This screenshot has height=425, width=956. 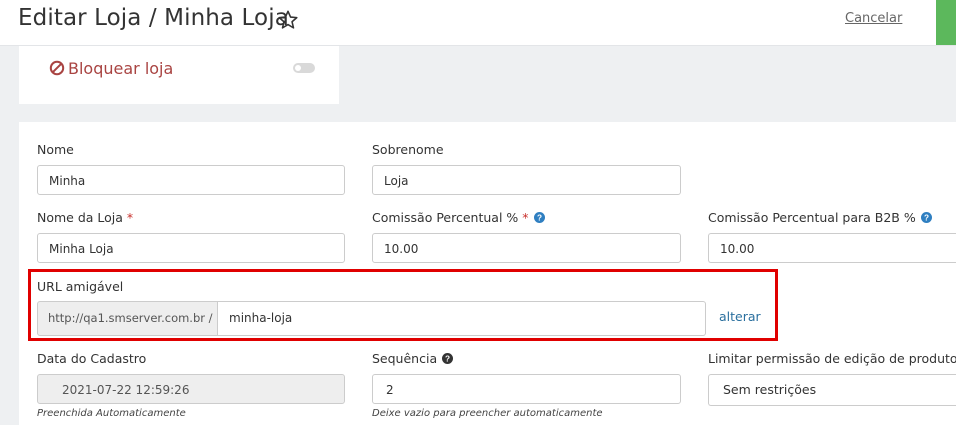 I want to click on star-icon, so click(x=288, y=20).